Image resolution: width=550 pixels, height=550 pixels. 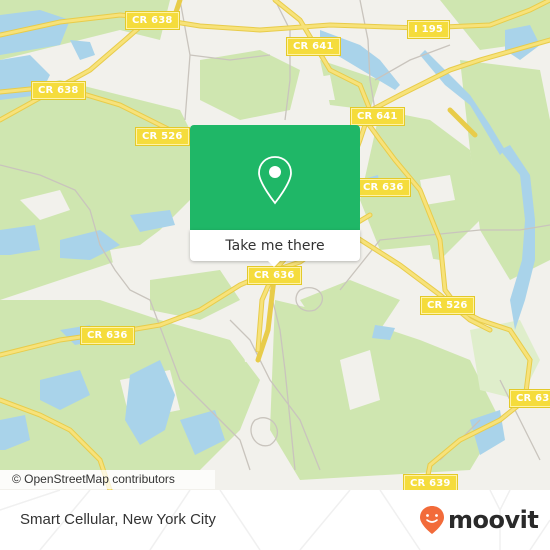 I want to click on map-attribution: © OpenStreetMap contributors, so click(x=107, y=479).